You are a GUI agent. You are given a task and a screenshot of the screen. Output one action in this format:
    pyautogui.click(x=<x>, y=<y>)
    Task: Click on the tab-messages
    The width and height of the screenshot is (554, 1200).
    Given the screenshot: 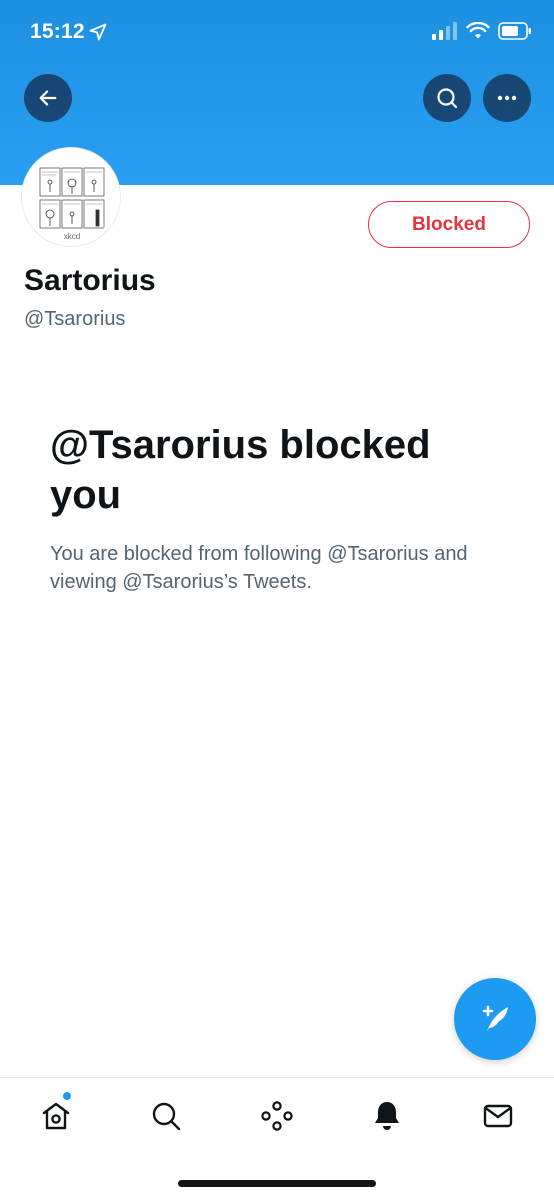 What is the action you would take?
    pyautogui.click(x=498, y=1116)
    